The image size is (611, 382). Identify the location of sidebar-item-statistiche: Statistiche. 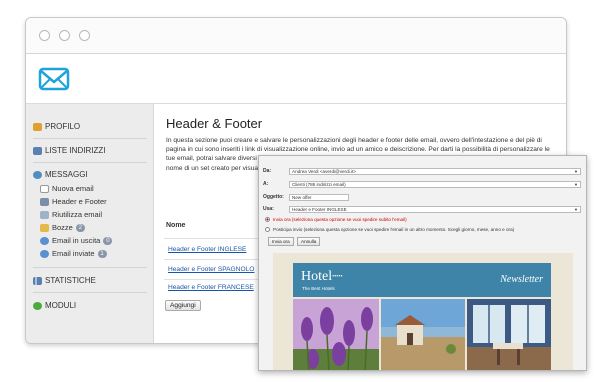
(64, 280).